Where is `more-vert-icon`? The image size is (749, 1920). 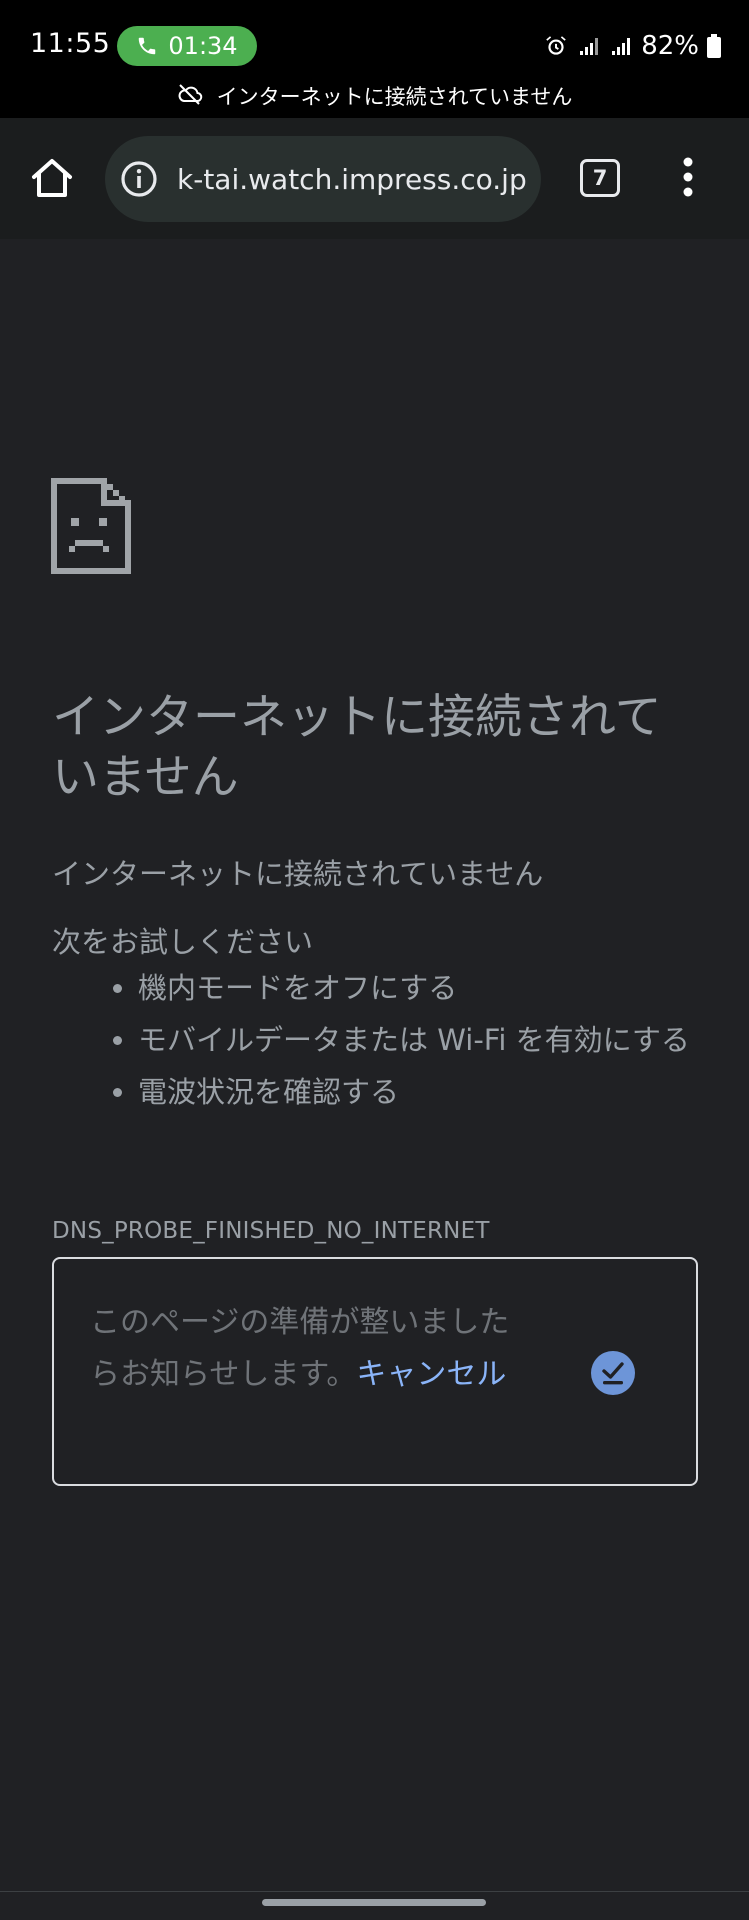
more-vert-icon is located at coordinates (688, 179).